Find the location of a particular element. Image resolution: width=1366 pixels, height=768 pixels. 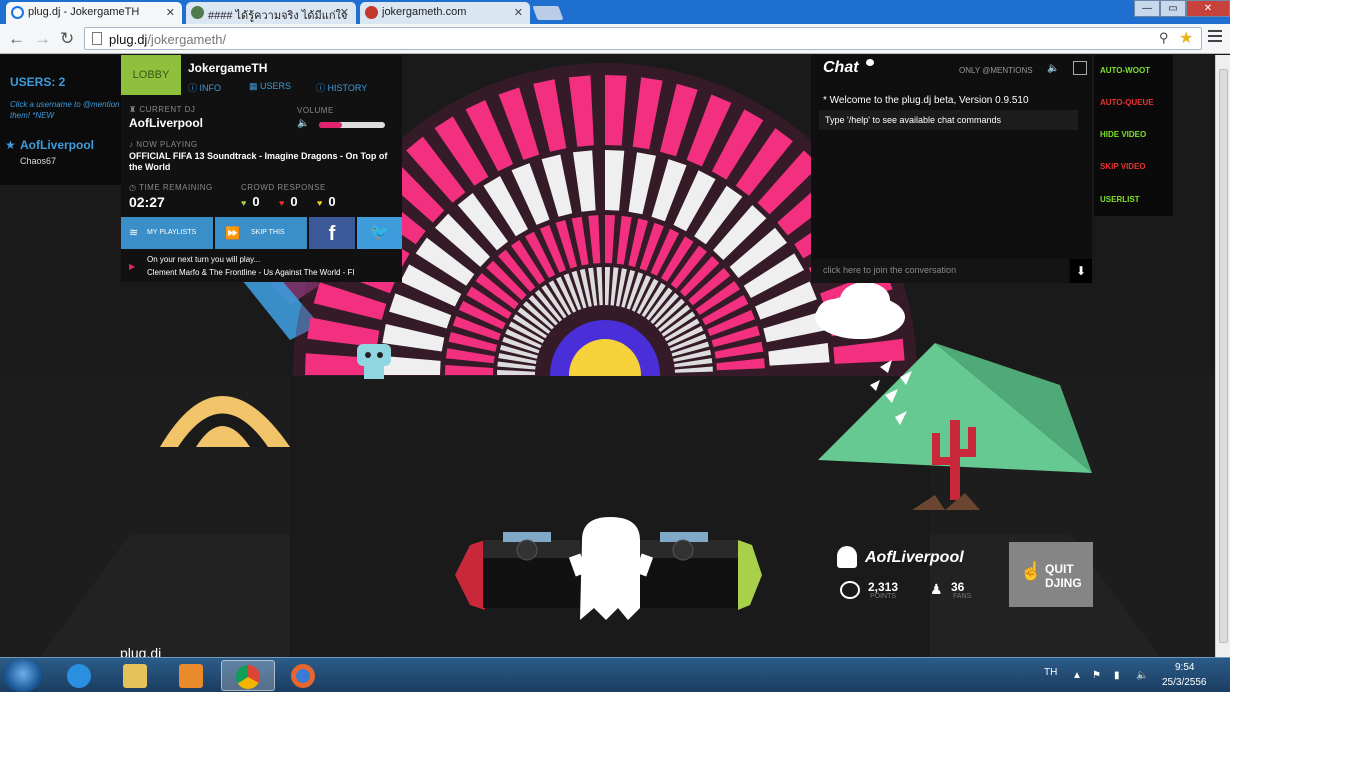

mention-hint: Click a username to @mention them! *NEW is located at coordinates (65, 110).